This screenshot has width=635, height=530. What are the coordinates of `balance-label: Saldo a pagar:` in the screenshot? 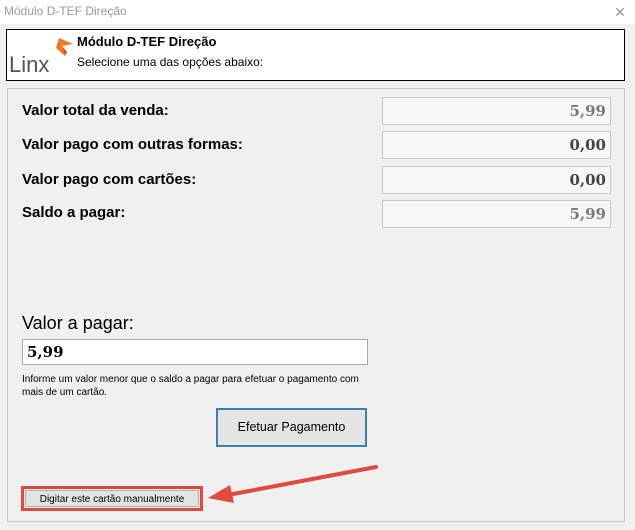 It's located at (74, 212).